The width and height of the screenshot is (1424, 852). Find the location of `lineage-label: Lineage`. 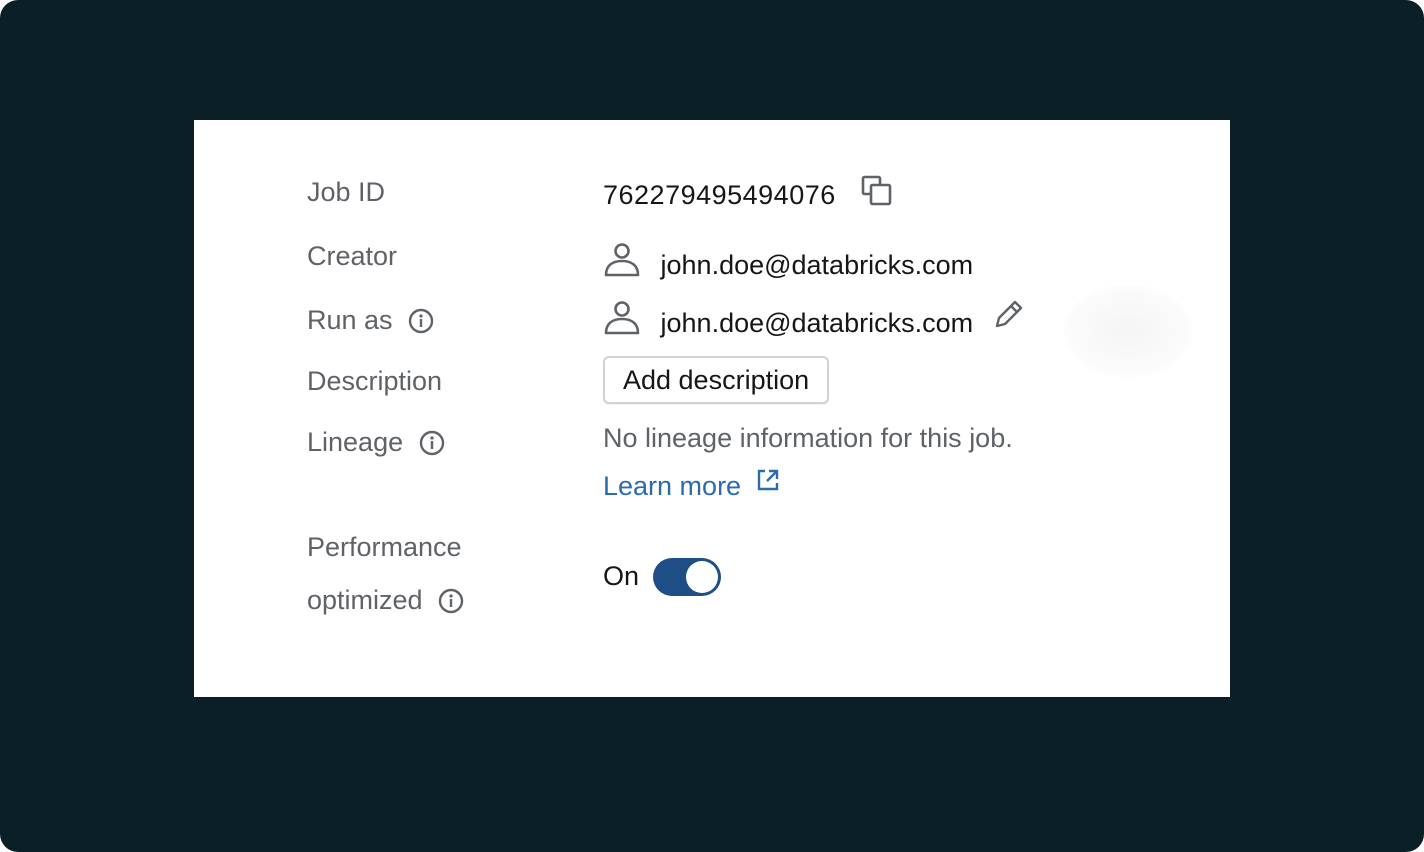

lineage-label: Lineage is located at coordinates (375, 442).